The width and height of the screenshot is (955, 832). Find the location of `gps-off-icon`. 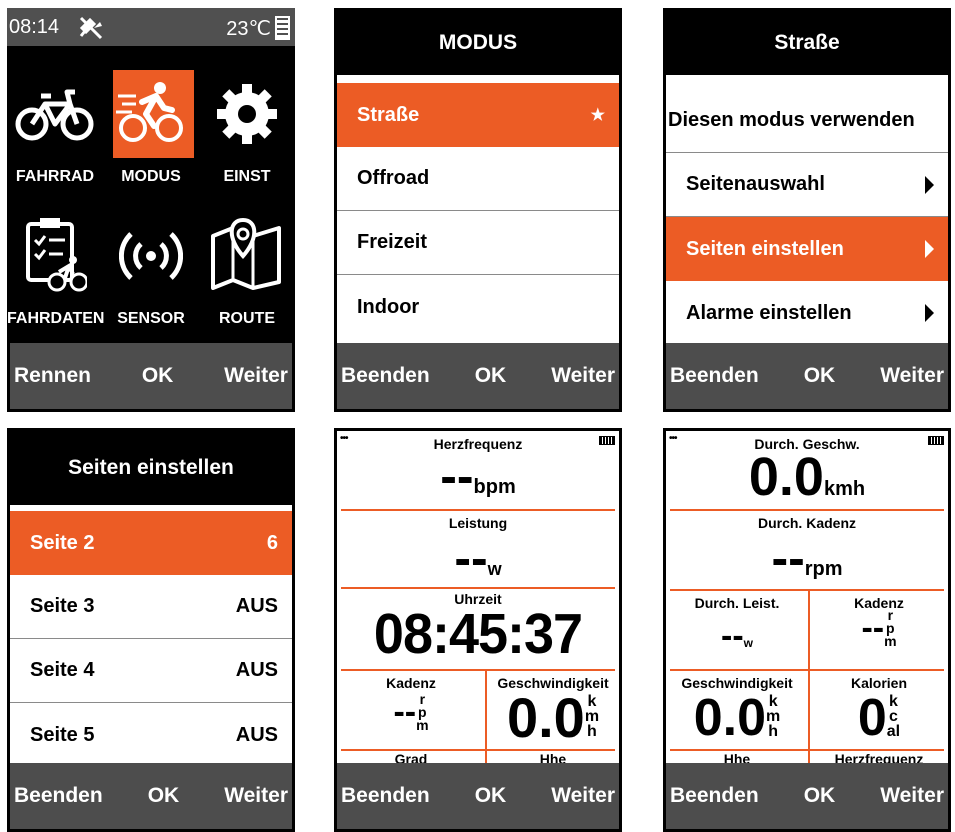

gps-off-icon is located at coordinates (91, 28).